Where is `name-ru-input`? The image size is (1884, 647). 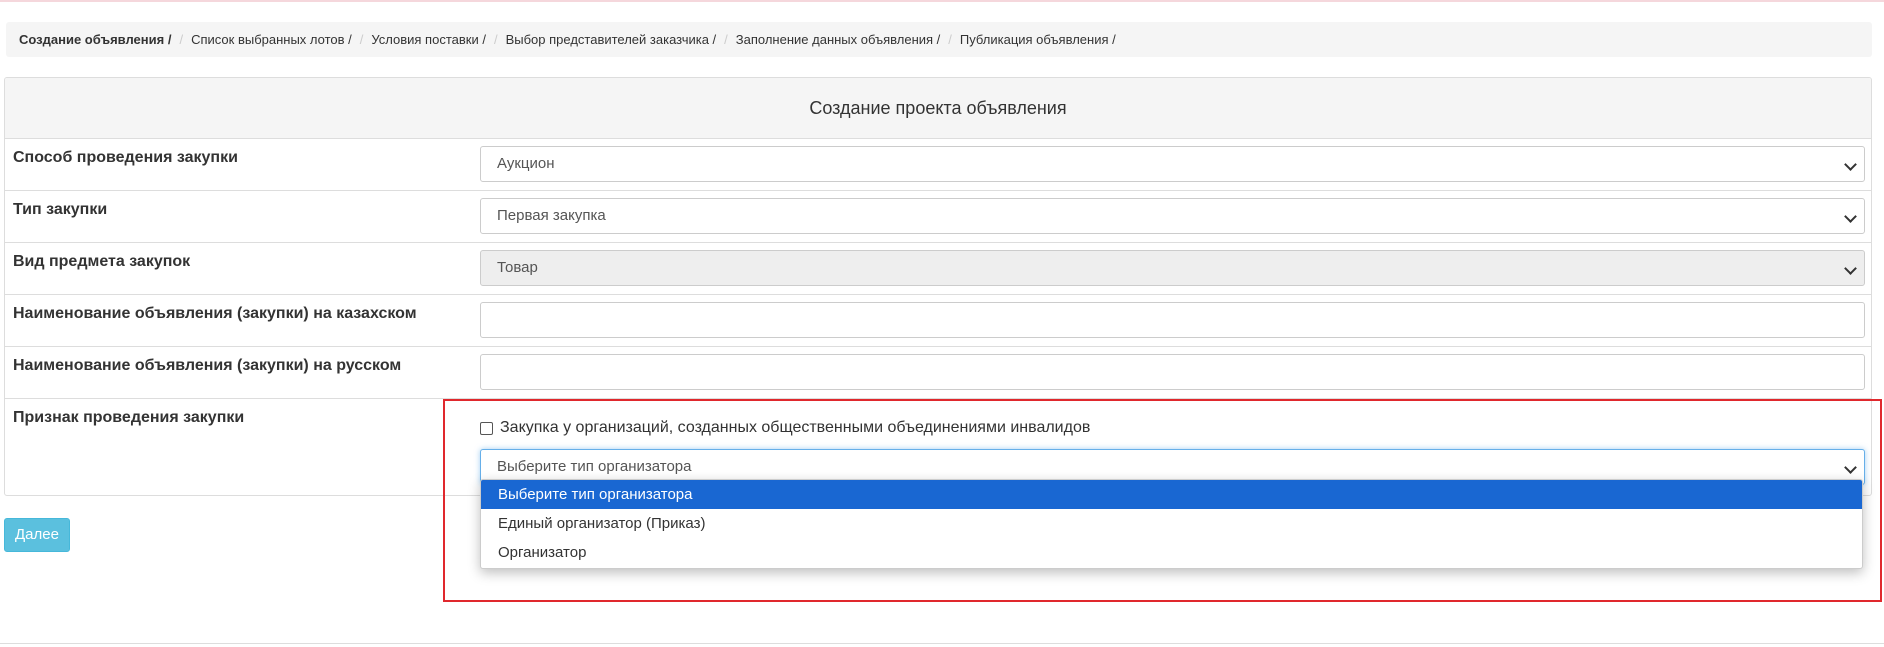 name-ru-input is located at coordinates (1172, 372).